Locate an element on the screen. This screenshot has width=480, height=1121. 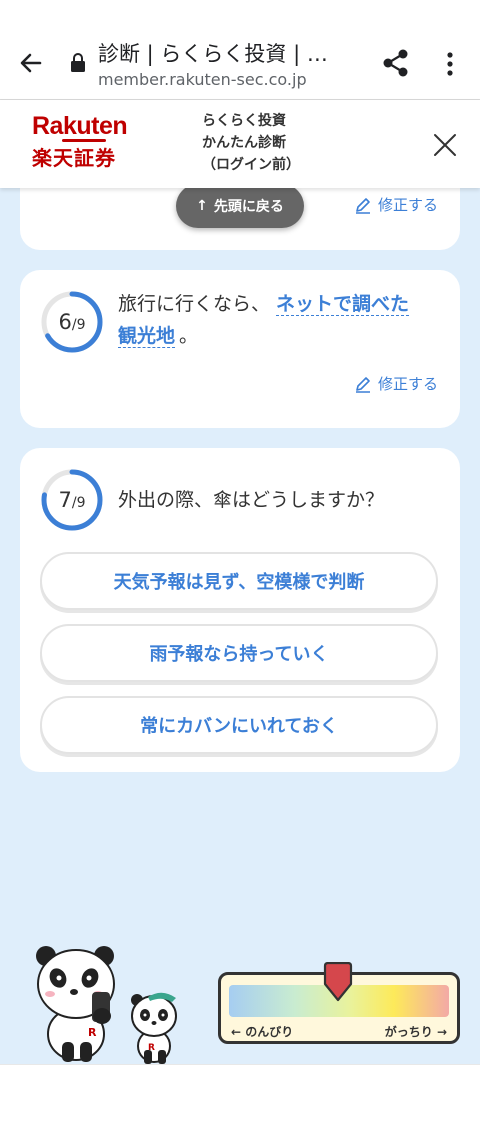
answer-option: 雨予報なら持っていく is located at coordinates (239, 653).